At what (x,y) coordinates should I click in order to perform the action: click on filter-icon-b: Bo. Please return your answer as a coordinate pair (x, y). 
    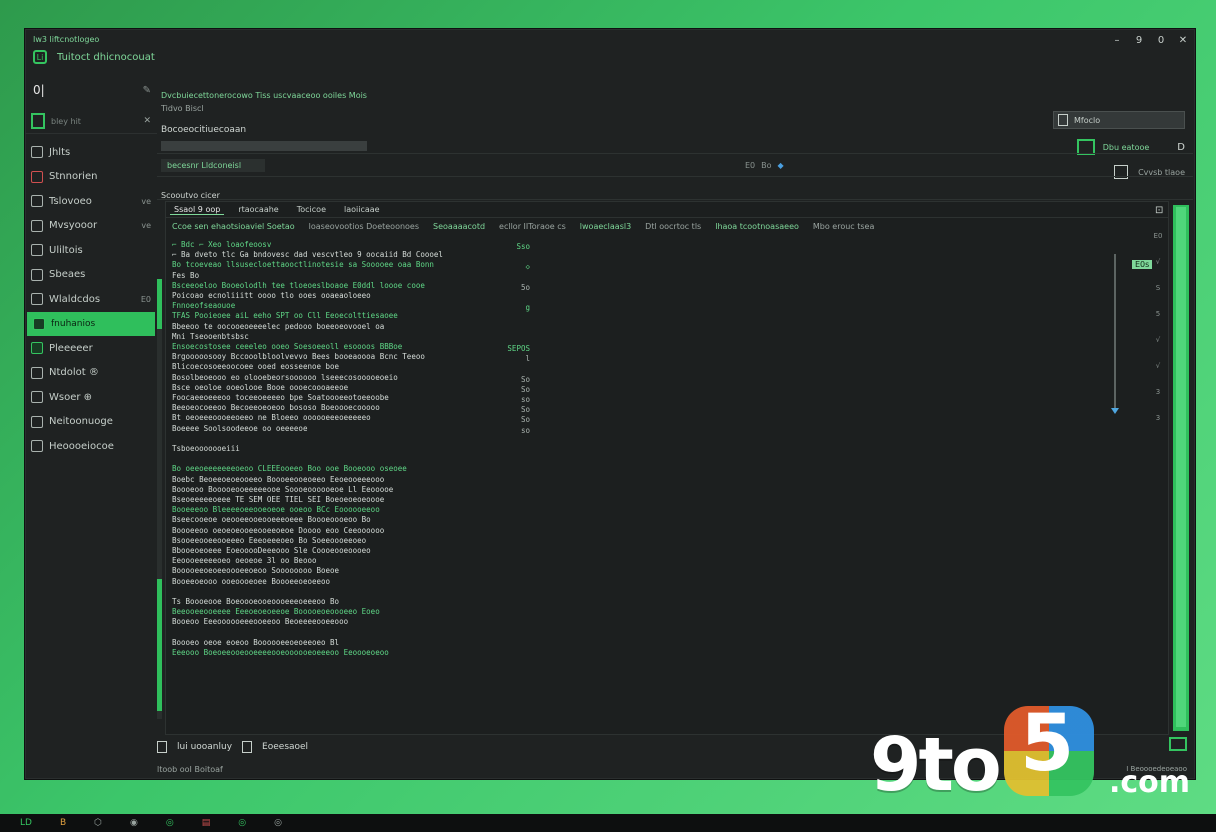
    Looking at the image, I should click on (766, 165).